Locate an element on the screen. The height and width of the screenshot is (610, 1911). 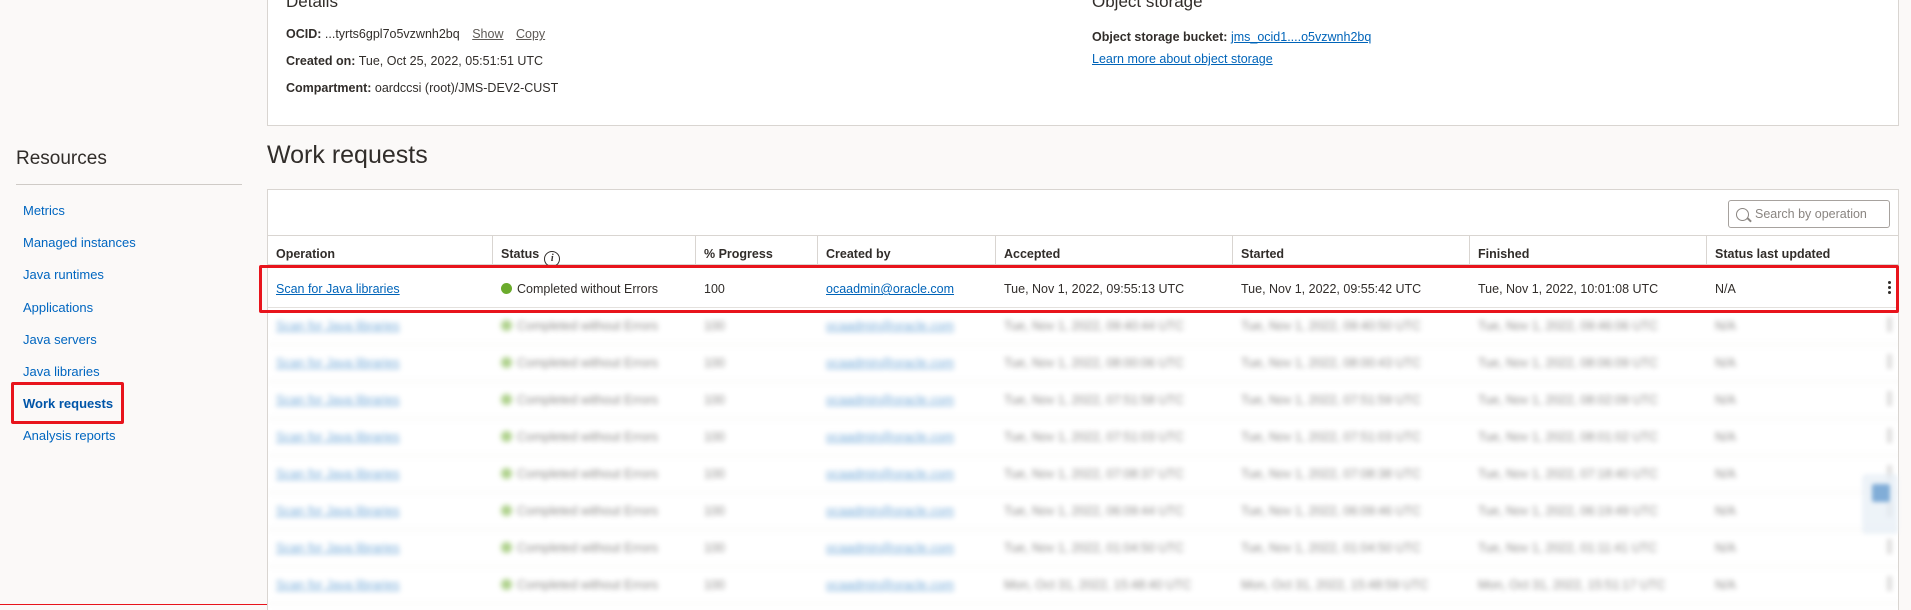
cell-text: Tue, Nov 1, 2022, 07:08:37 UTC is located at coordinates (1094, 474).